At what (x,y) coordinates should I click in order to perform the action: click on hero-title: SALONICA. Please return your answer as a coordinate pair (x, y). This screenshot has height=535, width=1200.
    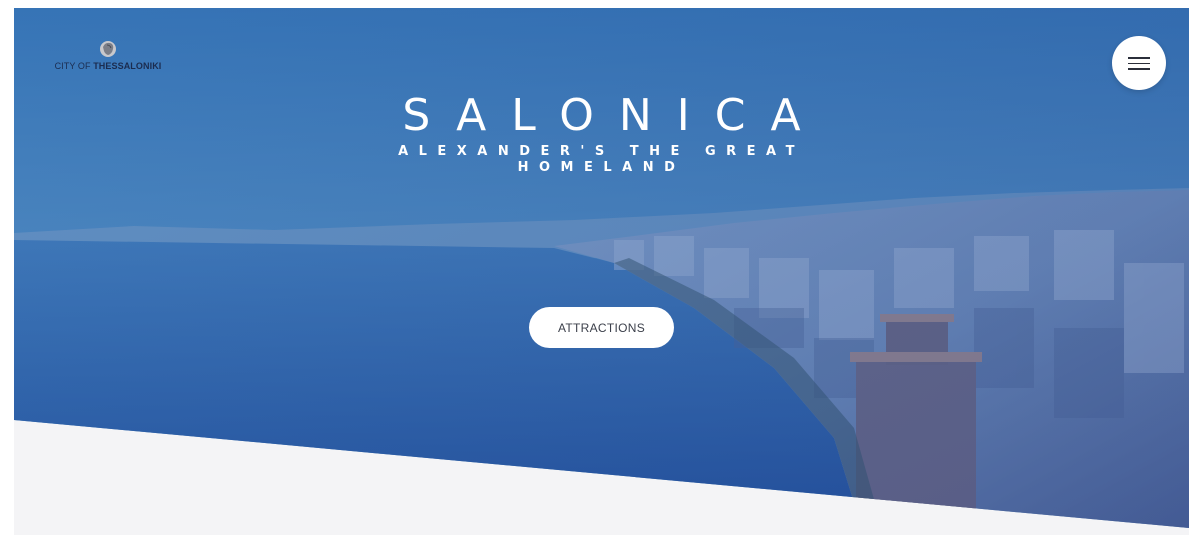
    Looking at the image, I should click on (614, 115).